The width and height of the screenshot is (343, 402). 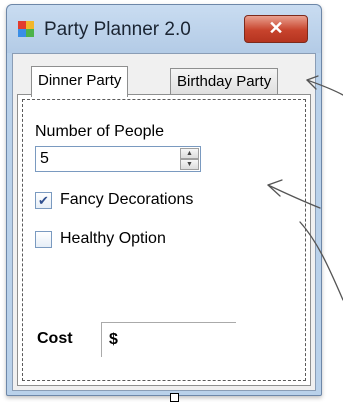 I want to click on spin-buttons: ▲ ▼, so click(x=189, y=159).